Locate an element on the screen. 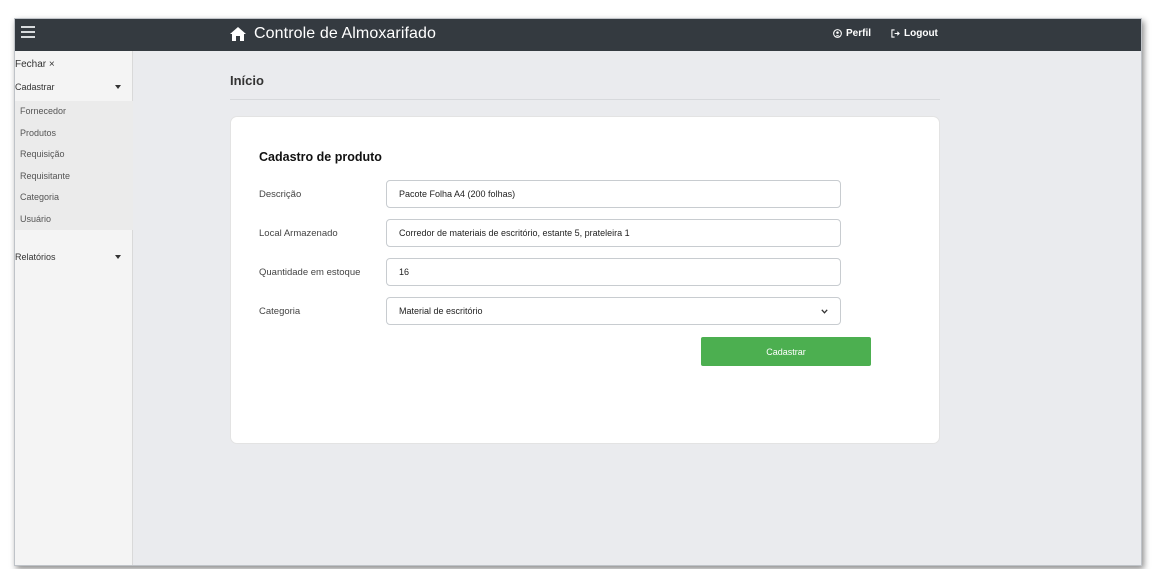 Image resolution: width=1156 pixels, height=569 pixels. sidebar-close-button: Fechar × is located at coordinates (35, 64).